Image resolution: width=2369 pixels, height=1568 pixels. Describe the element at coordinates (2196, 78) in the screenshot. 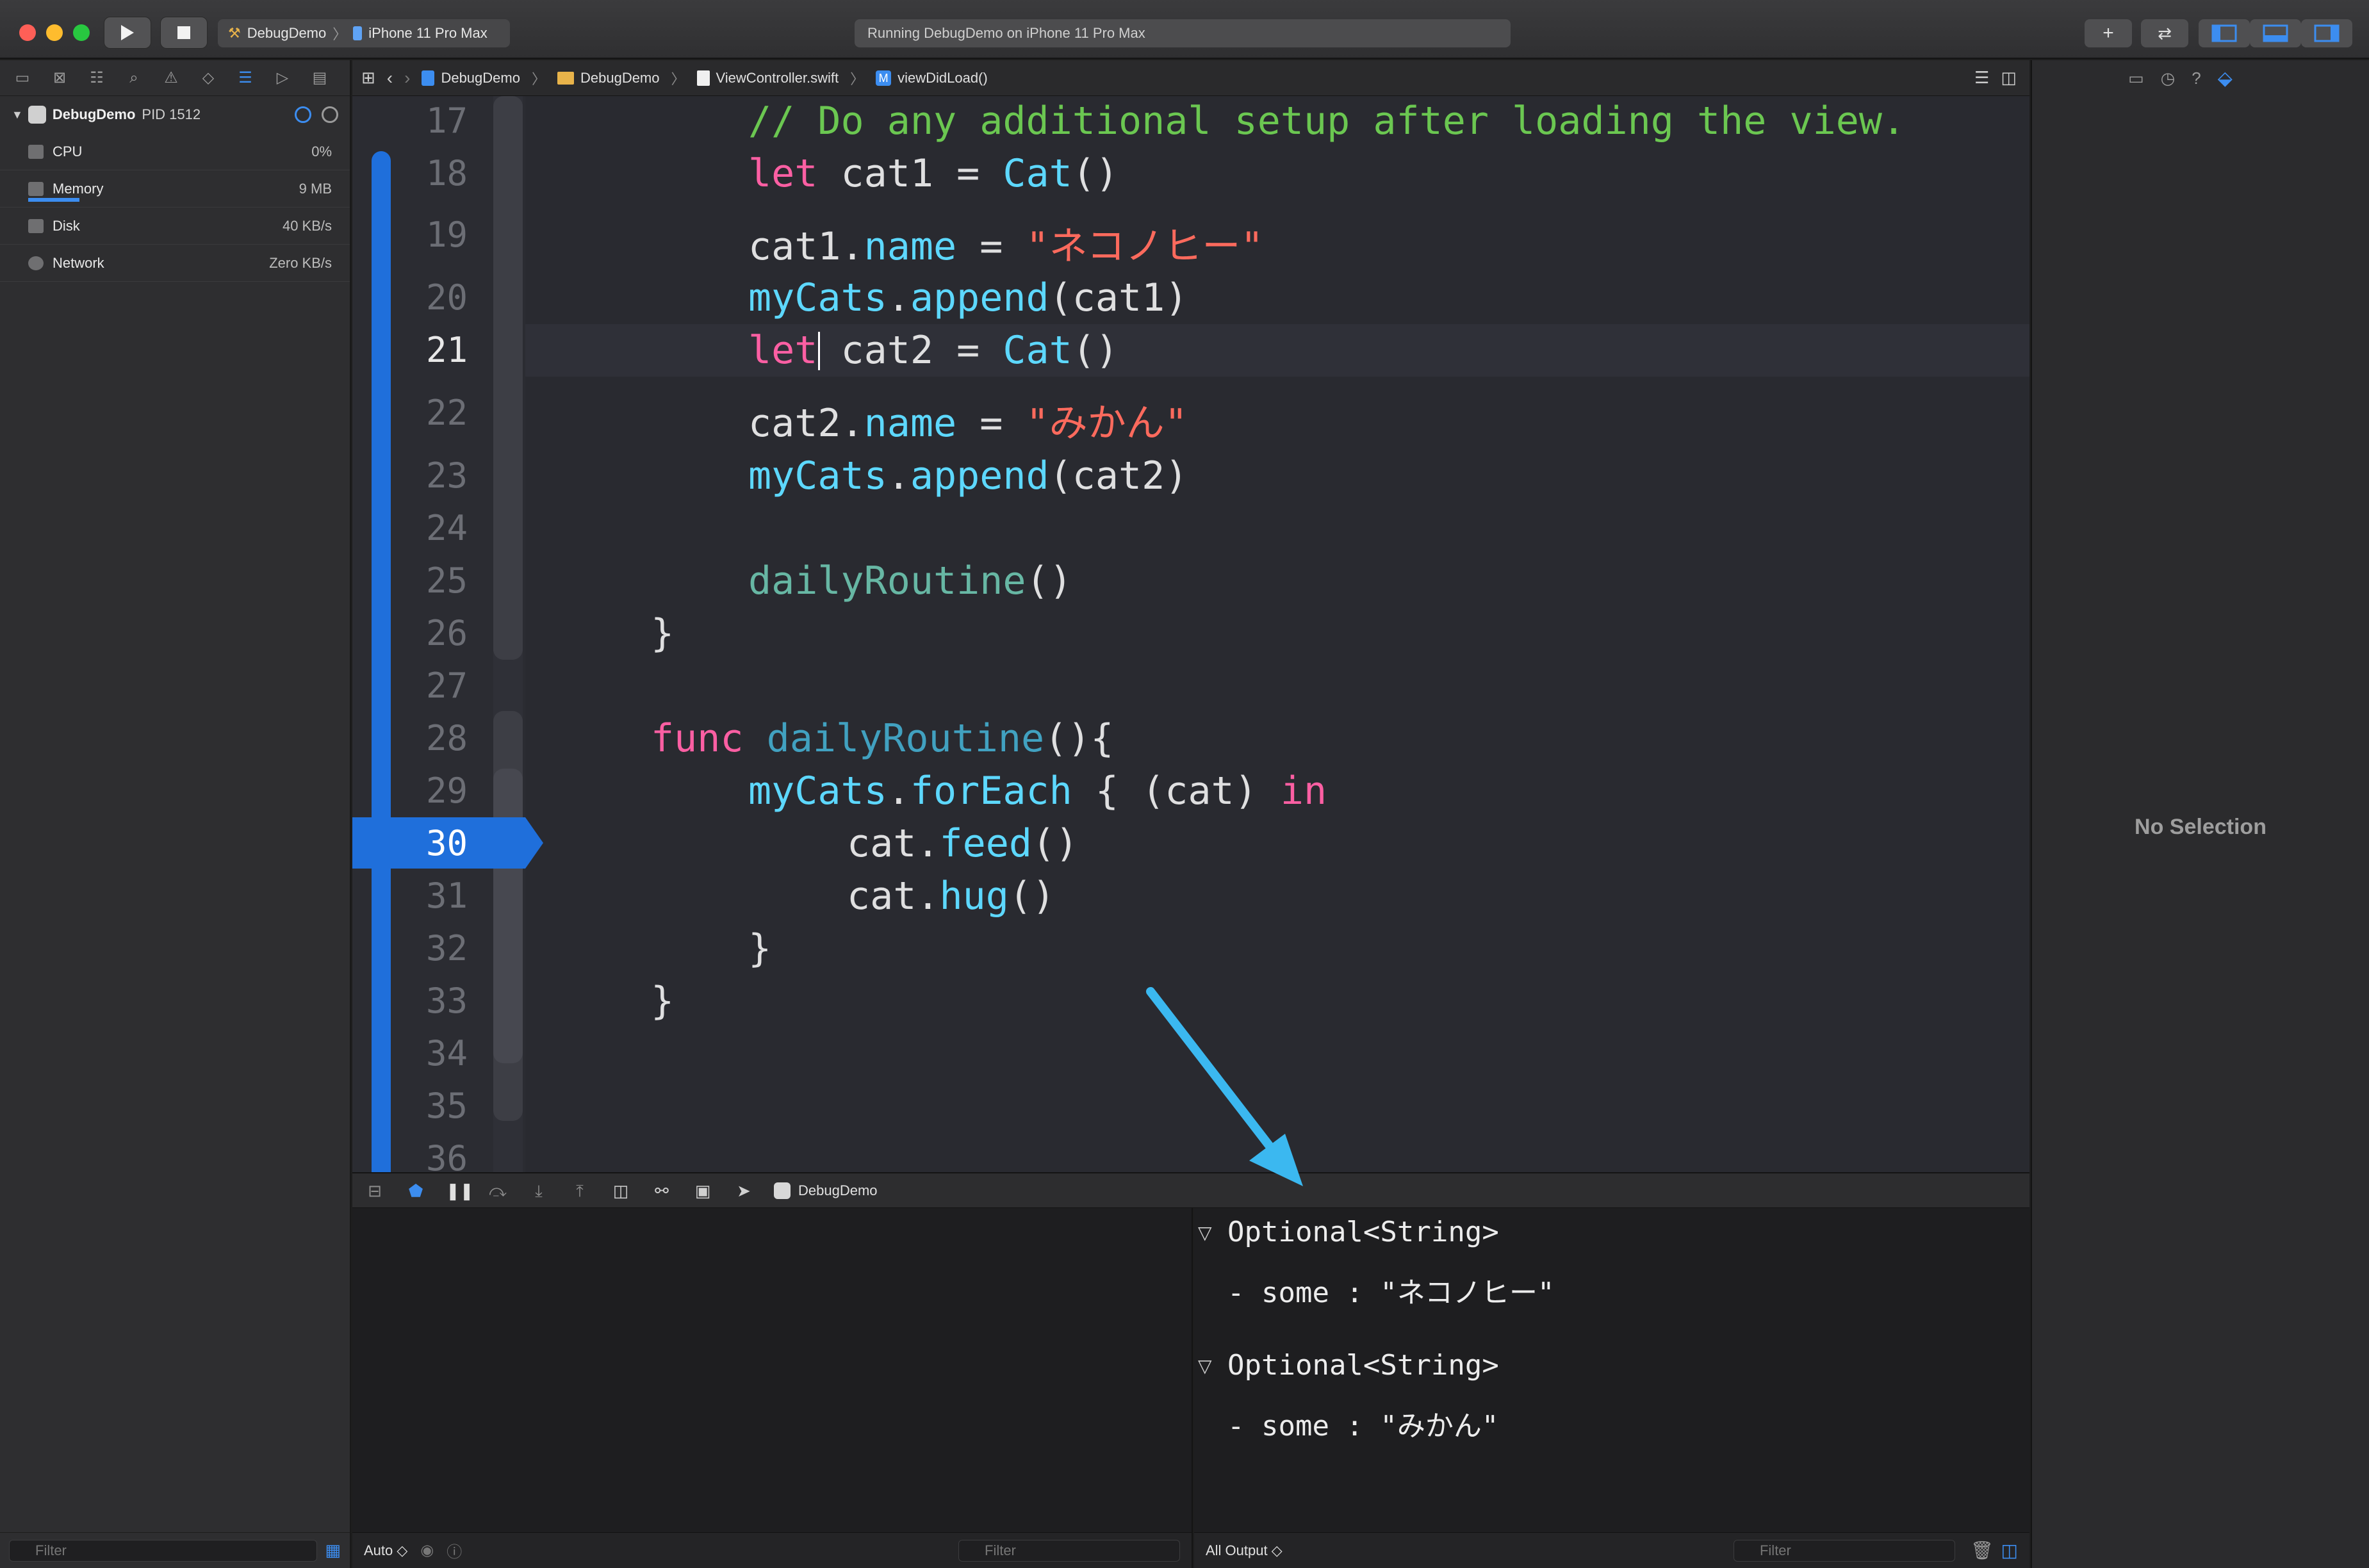

I see `quick-help-icon: ?` at that location.